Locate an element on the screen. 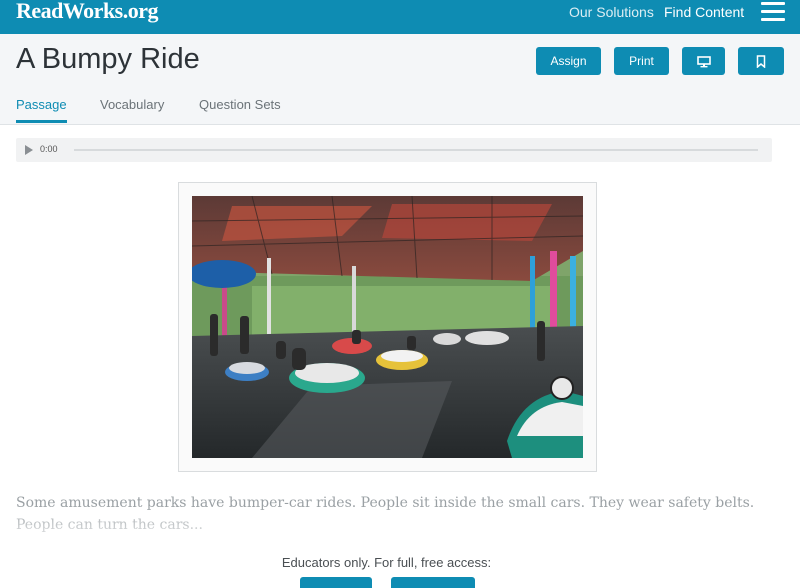 The height and width of the screenshot is (588, 800). tab-question-sets: Question Sets is located at coordinates (240, 104).